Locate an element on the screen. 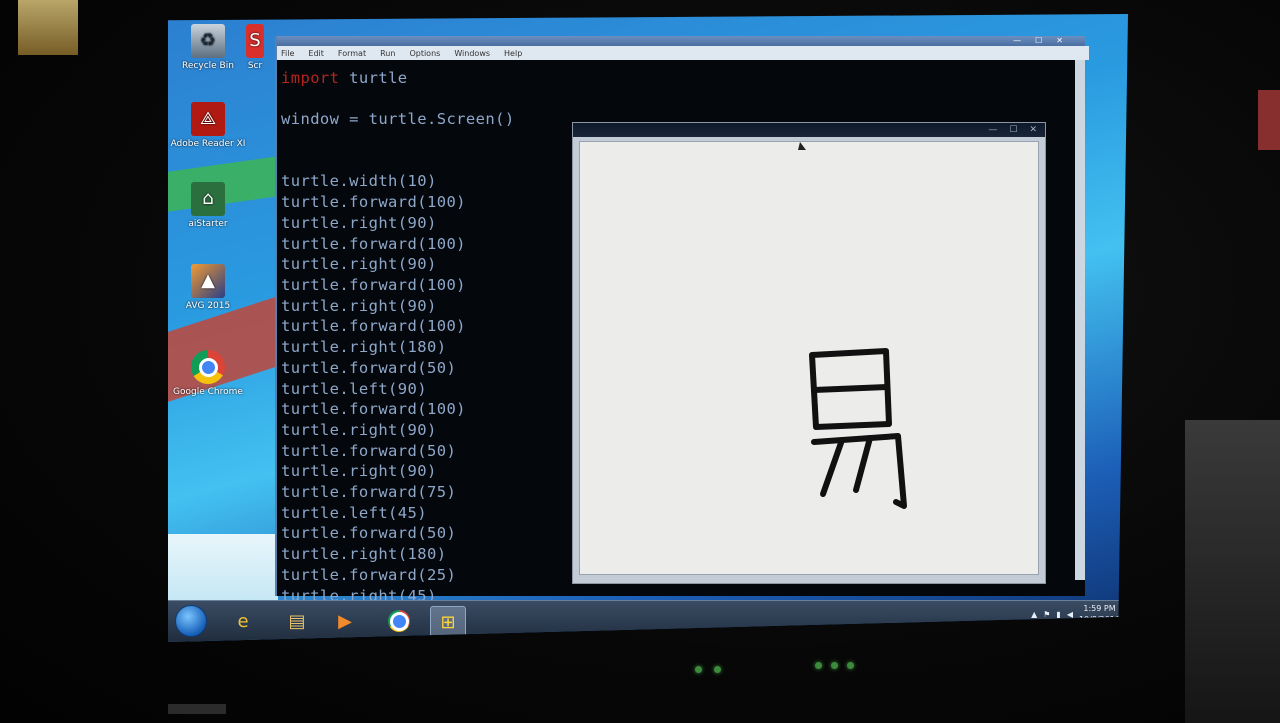 The height and width of the screenshot is (723, 1280). scratch-icon: S is located at coordinates (255, 41).